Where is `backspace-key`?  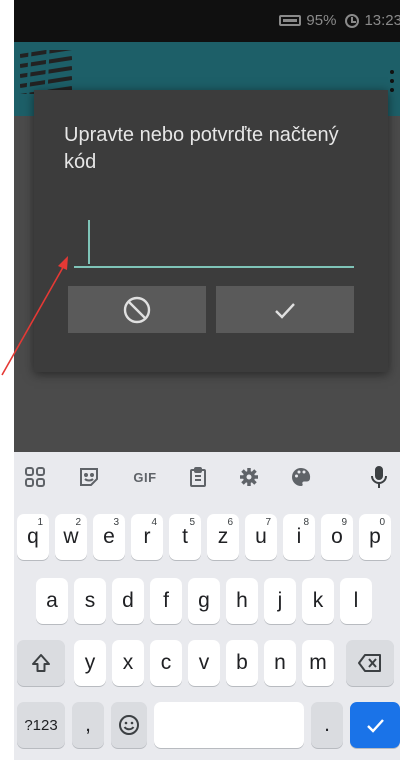
backspace-key is located at coordinates (370, 663).